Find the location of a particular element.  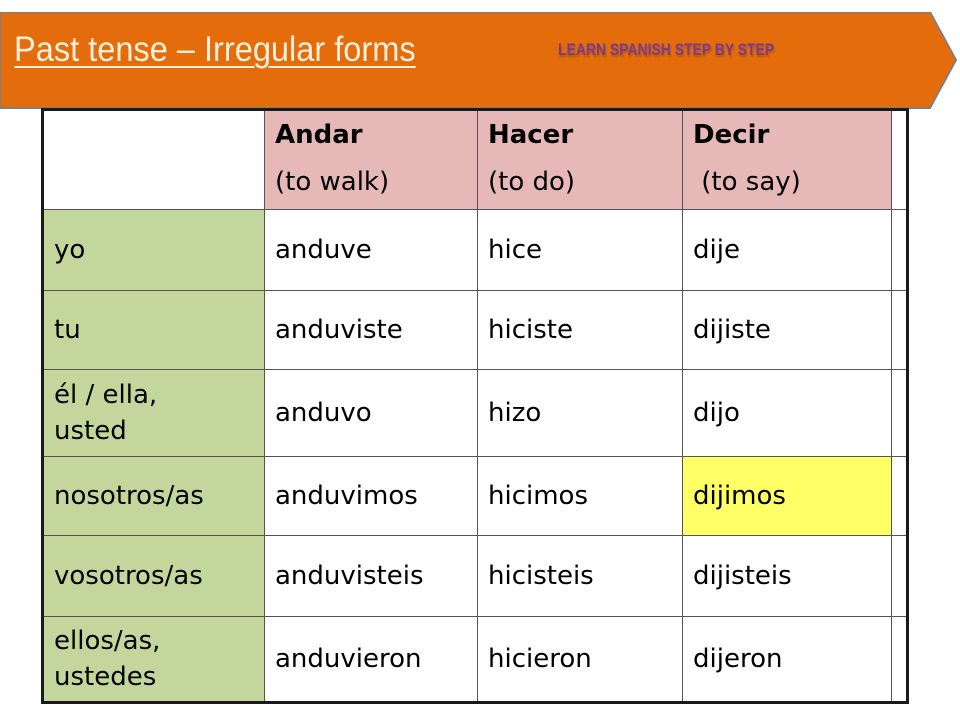

header-cell-andar: Andar (to walk) is located at coordinates (371, 159).